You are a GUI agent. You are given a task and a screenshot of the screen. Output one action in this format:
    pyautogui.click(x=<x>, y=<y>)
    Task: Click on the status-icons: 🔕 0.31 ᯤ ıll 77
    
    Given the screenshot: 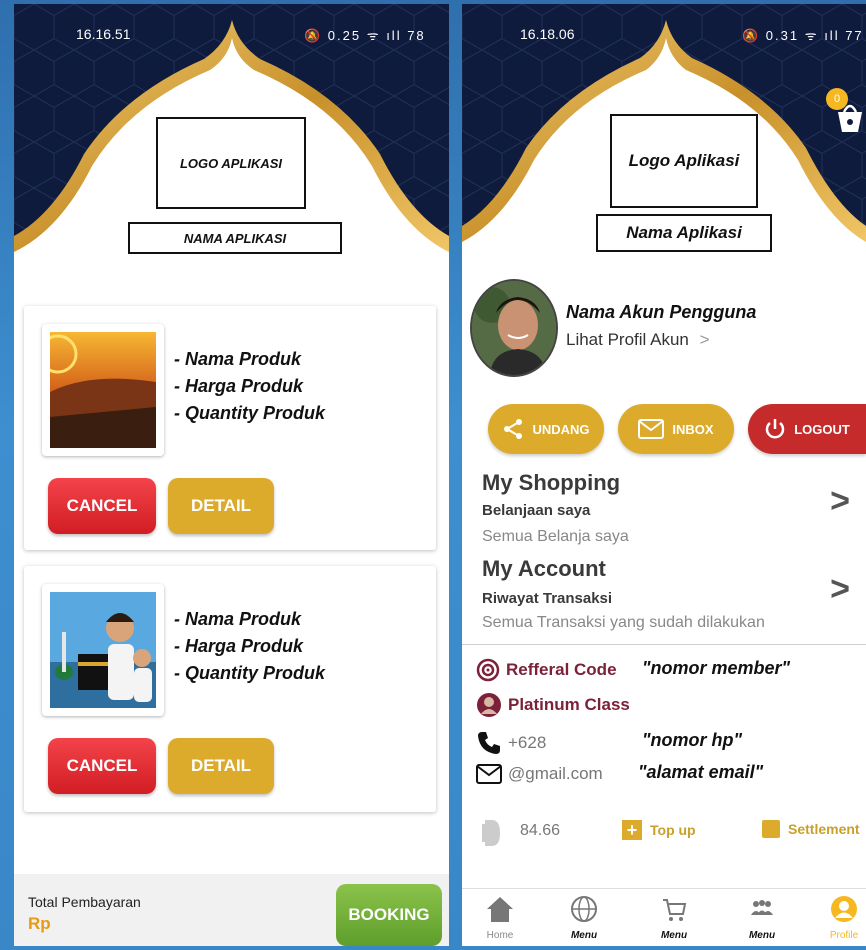 What is the action you would take?
    pyautogui.click(x=803, y=35)
    